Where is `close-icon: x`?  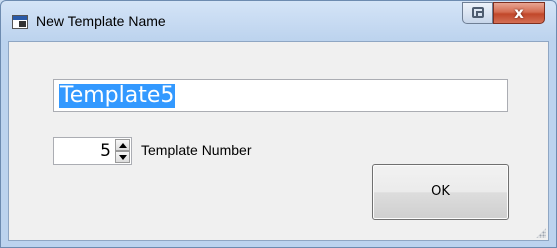
close-icon: x is located at coordinates (519, 13).